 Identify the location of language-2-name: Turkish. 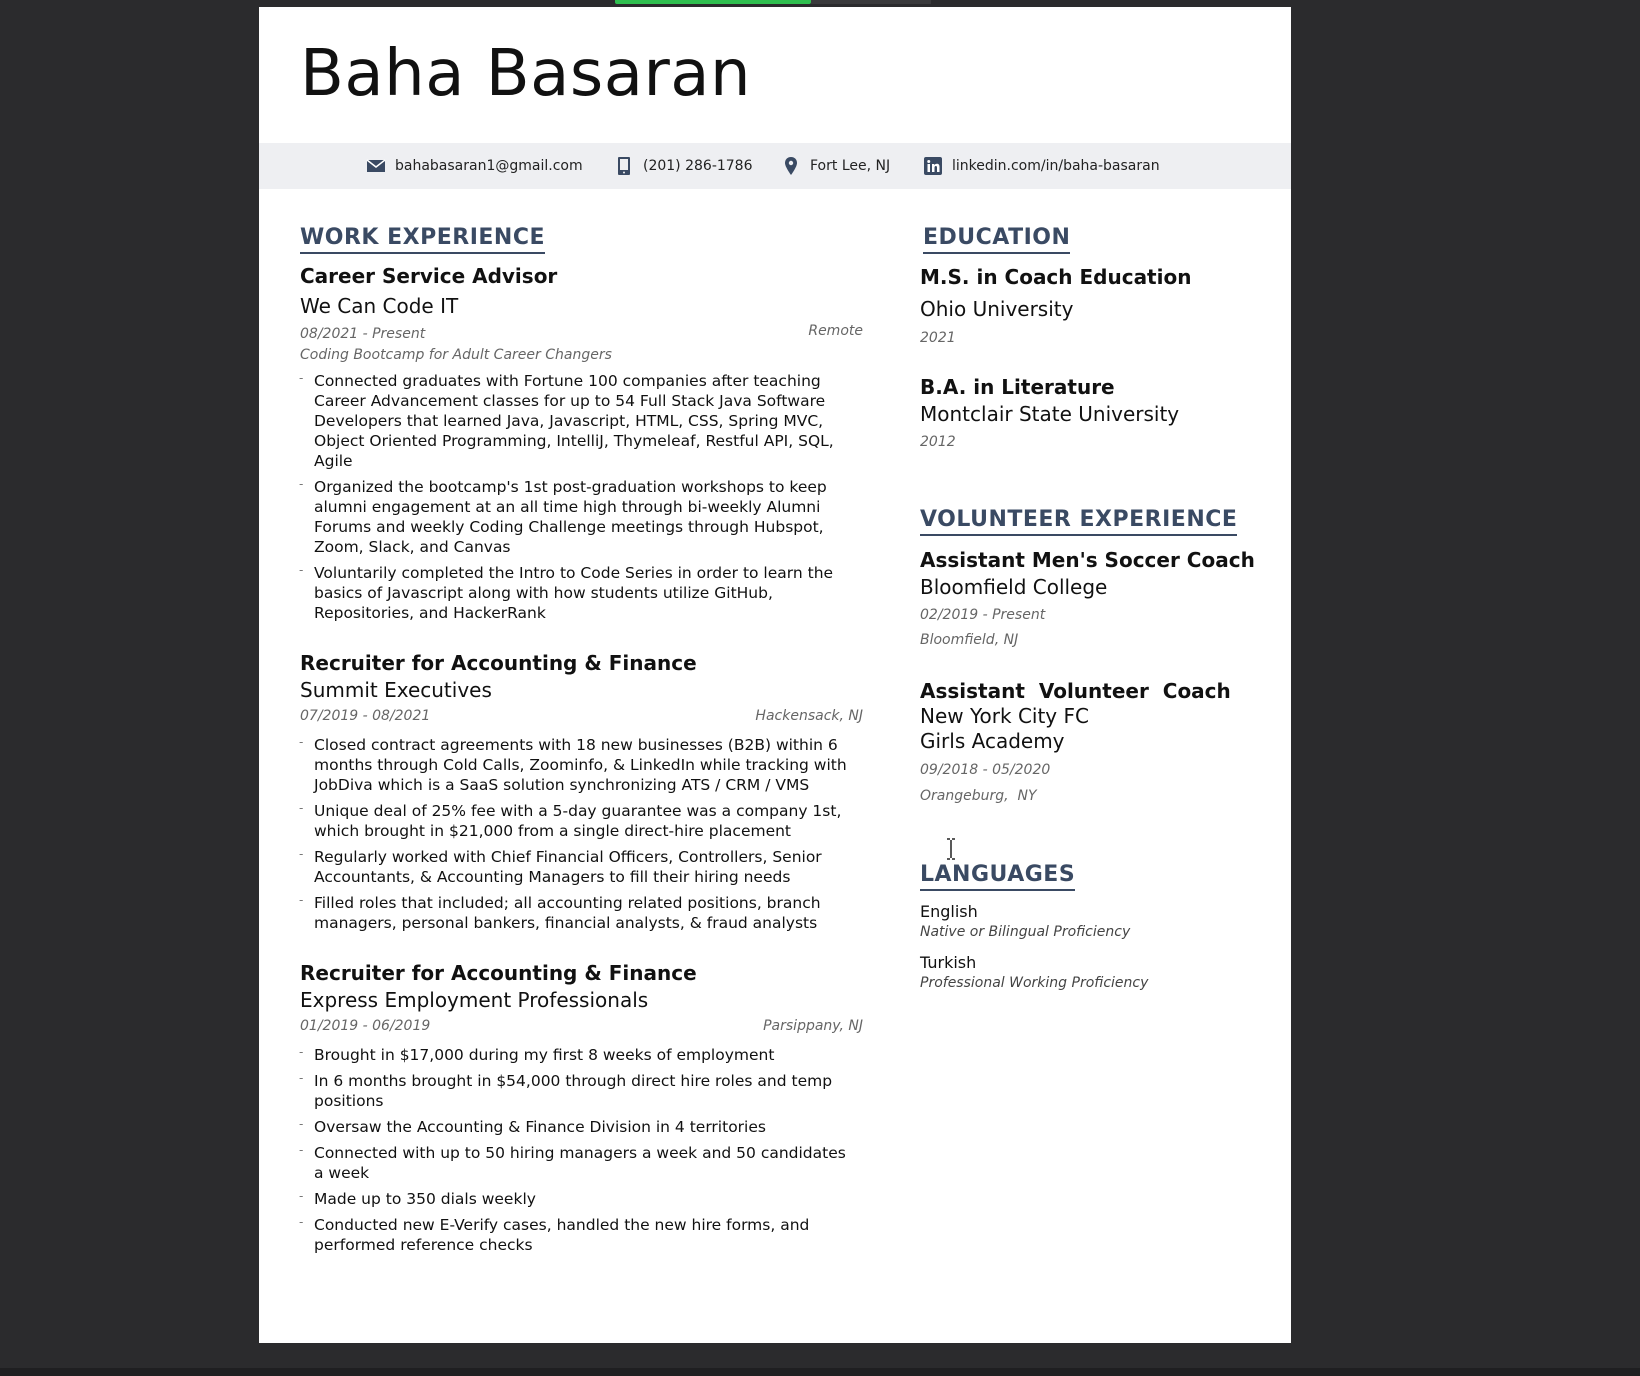
(948, 962).